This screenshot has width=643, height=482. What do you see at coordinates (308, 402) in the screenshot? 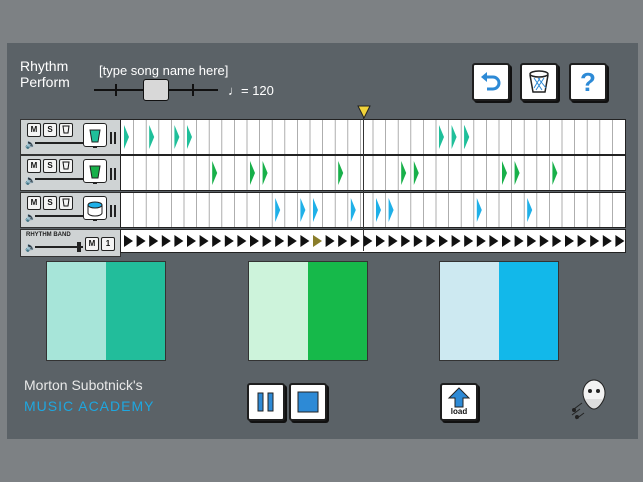
I see `stop-button` at bounding box center [308, 402].